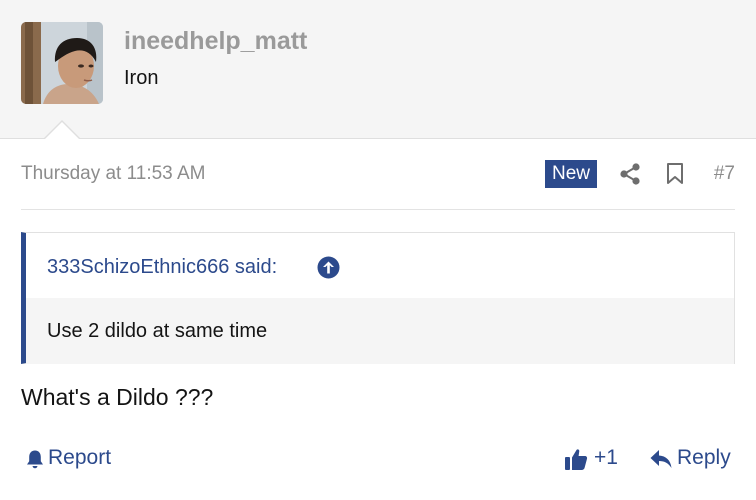  I want to click on post-meta-bar: Thursday at 11:53 AM New #7, so click(378, 175).